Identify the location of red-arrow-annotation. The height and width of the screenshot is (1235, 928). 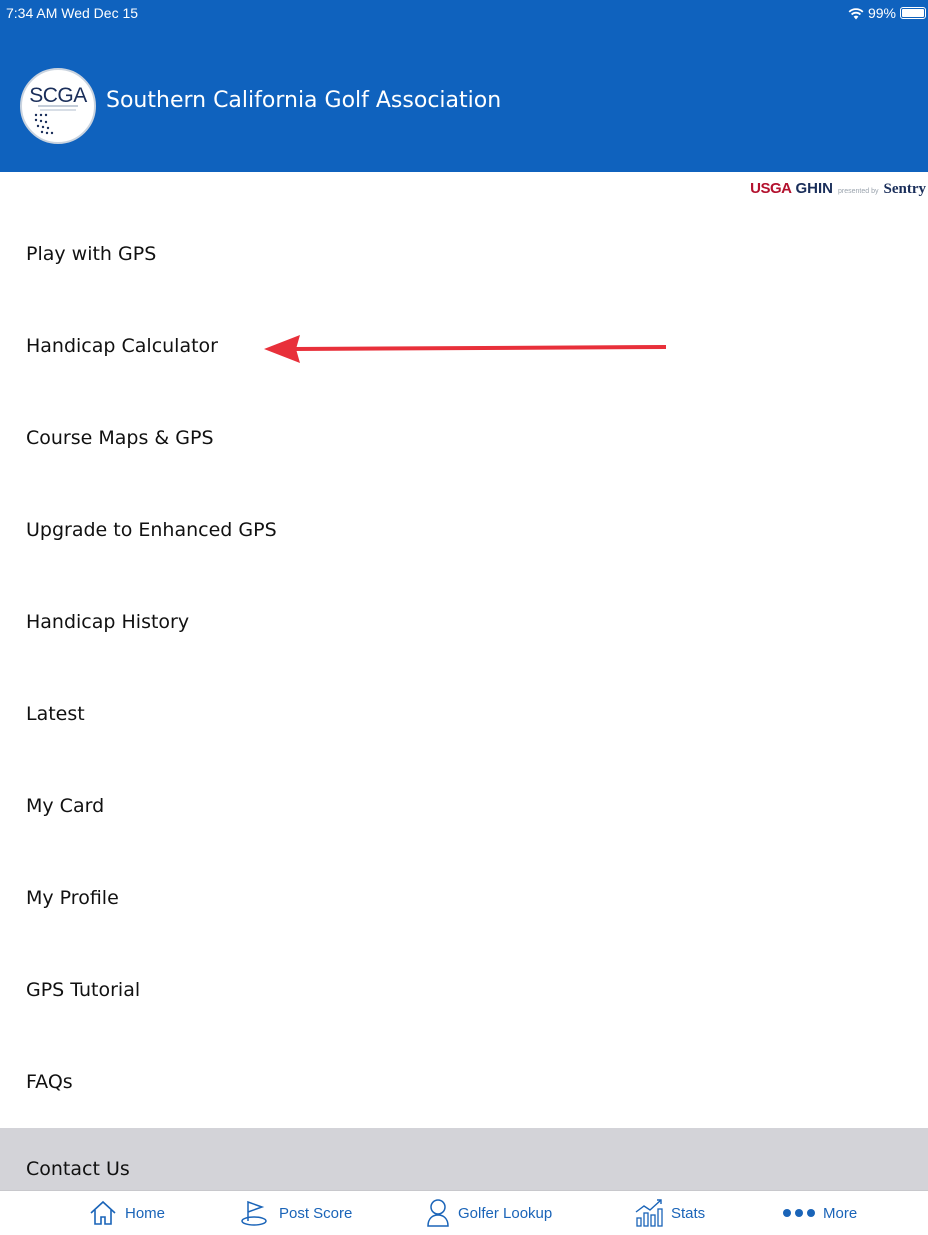
(465, 349).